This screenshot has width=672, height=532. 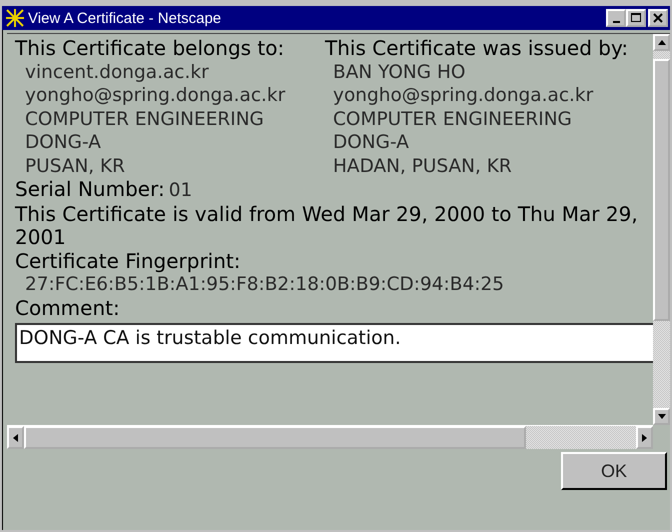 What do you see at coordinates (264, 284) in the screenshot?
I see `fingerprint-value: 27:FC:E6:B5:1B:A1:95:F8:B2:18:0B:B9:CD:94:B4:25` at bounding box center [264, 284].